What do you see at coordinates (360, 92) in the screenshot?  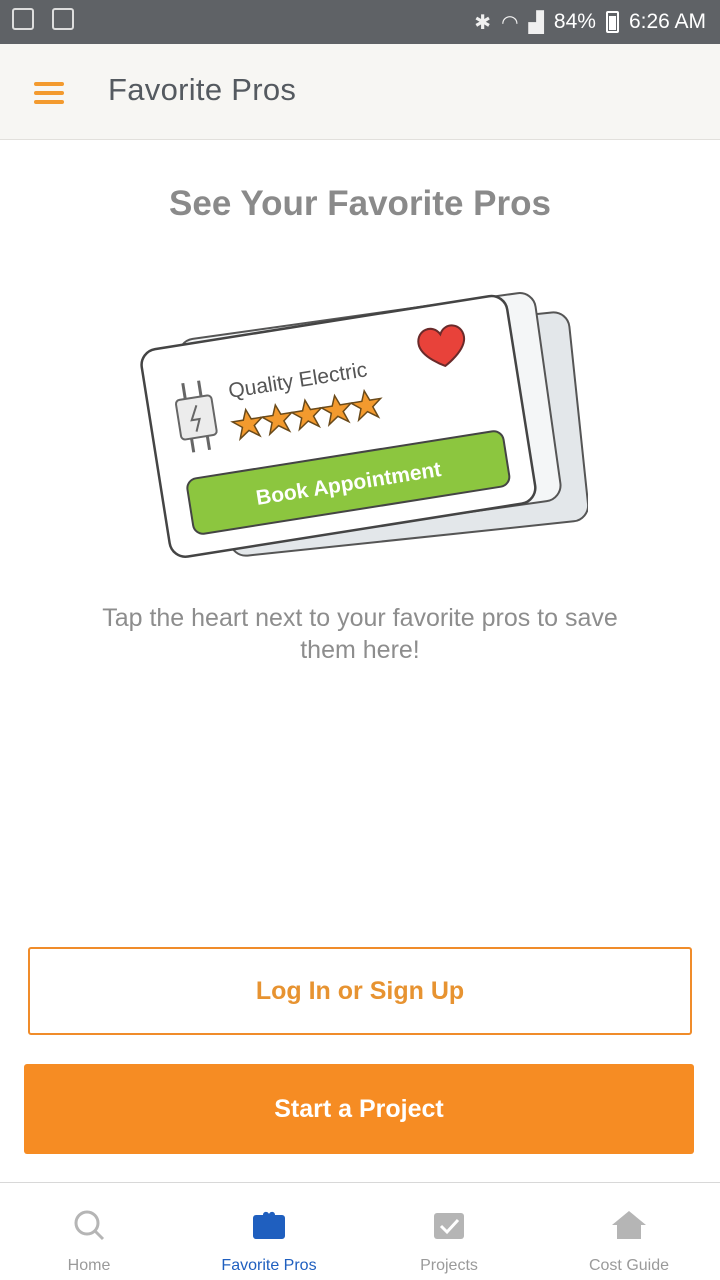 I see `app-header: Favorite Pros` at bounding box center [360, 92].